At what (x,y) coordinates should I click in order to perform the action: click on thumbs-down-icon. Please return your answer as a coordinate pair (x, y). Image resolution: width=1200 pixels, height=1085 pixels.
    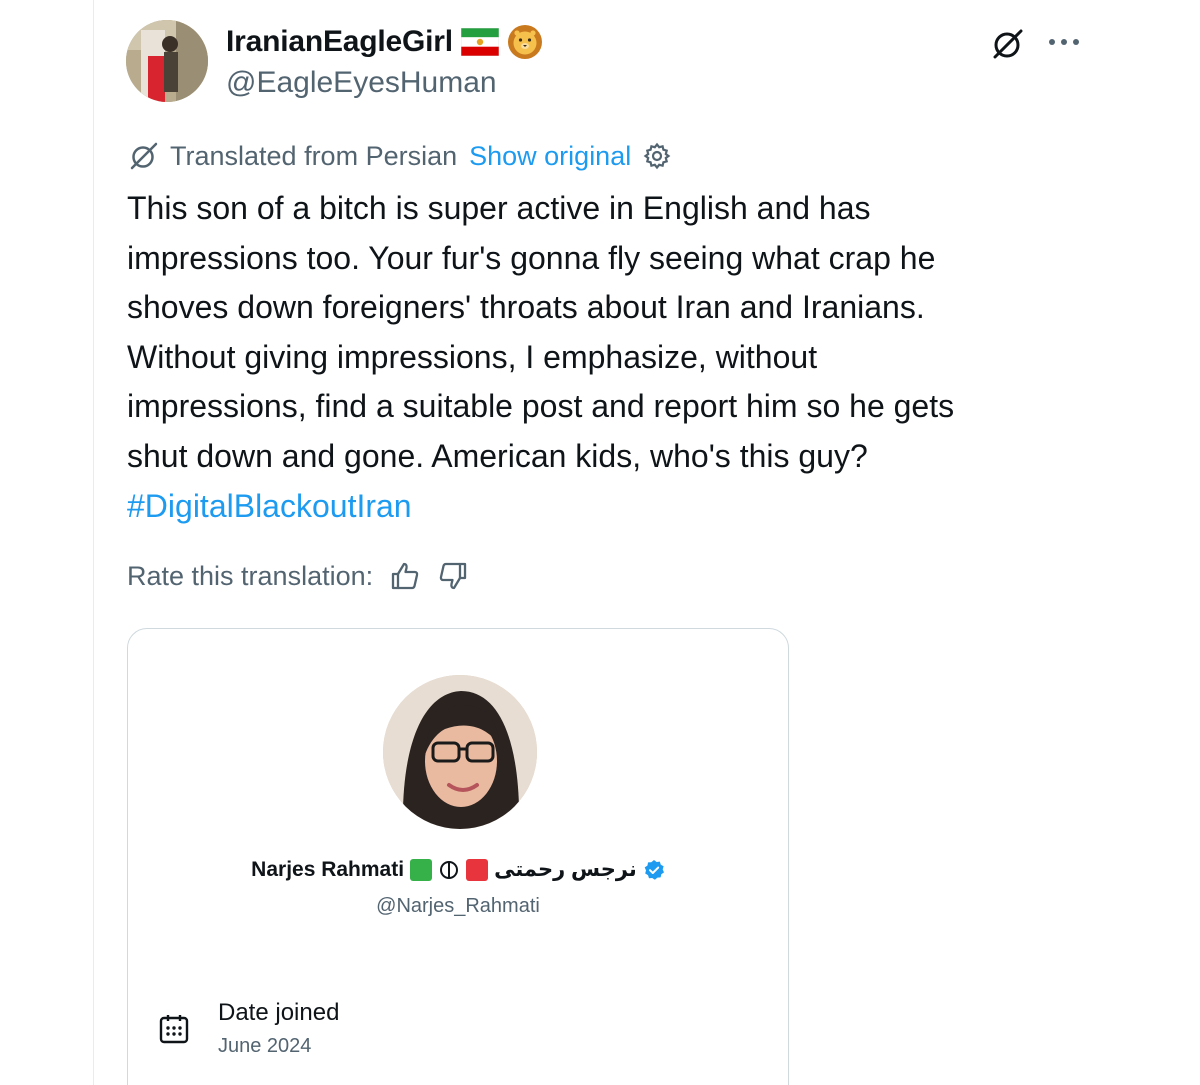
    Looking at the image, I should click on (453, 576).